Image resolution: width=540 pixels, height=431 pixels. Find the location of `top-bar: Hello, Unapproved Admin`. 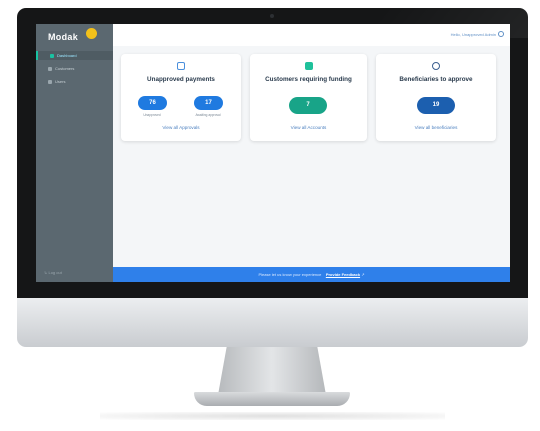

top-bar: Hello, Unapproved Admin is located at coordinates (311, 35).